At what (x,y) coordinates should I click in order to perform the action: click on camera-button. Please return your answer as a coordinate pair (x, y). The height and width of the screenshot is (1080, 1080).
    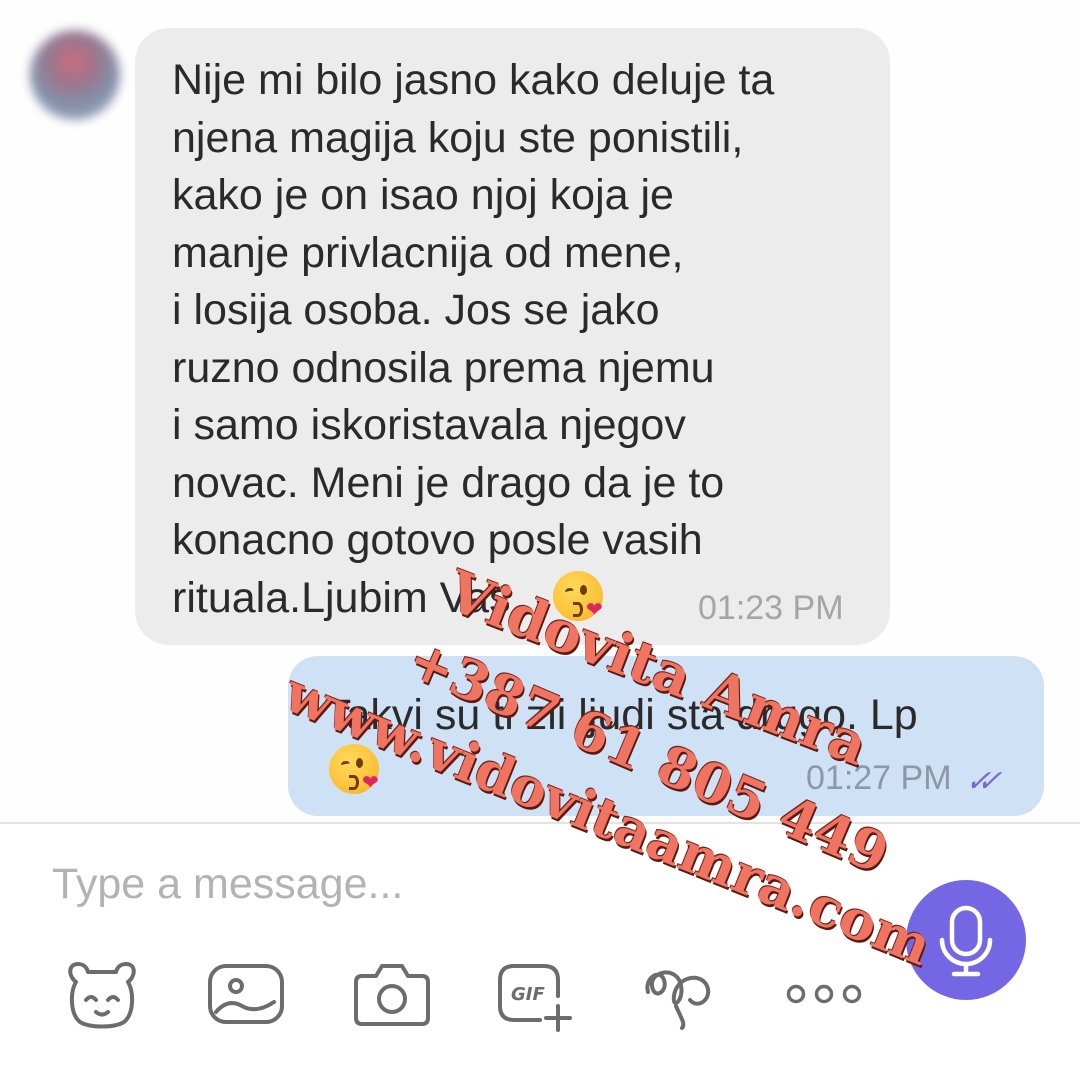
    Looking at the image, I should click on (392, 994).